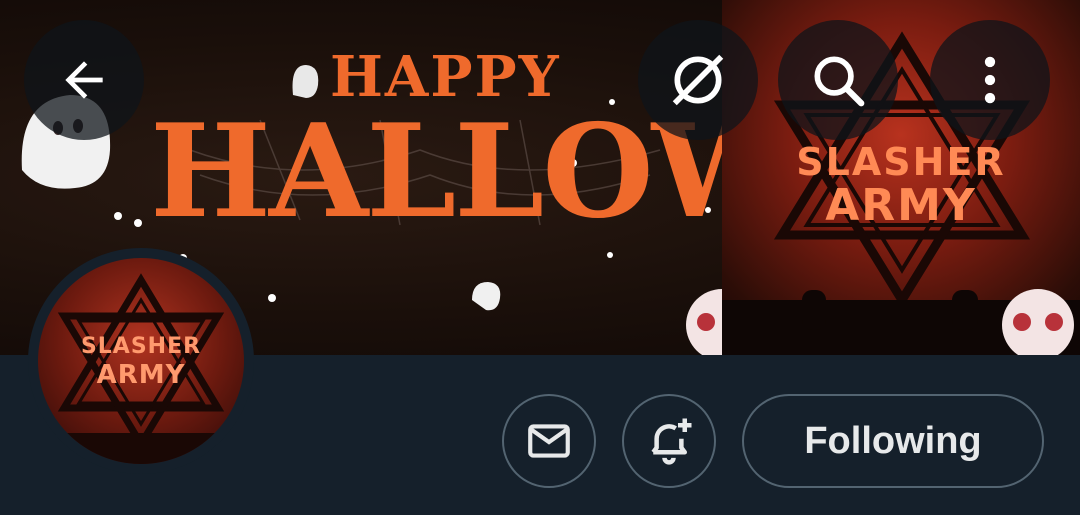  I want to click on back-button, so click(84, 80).